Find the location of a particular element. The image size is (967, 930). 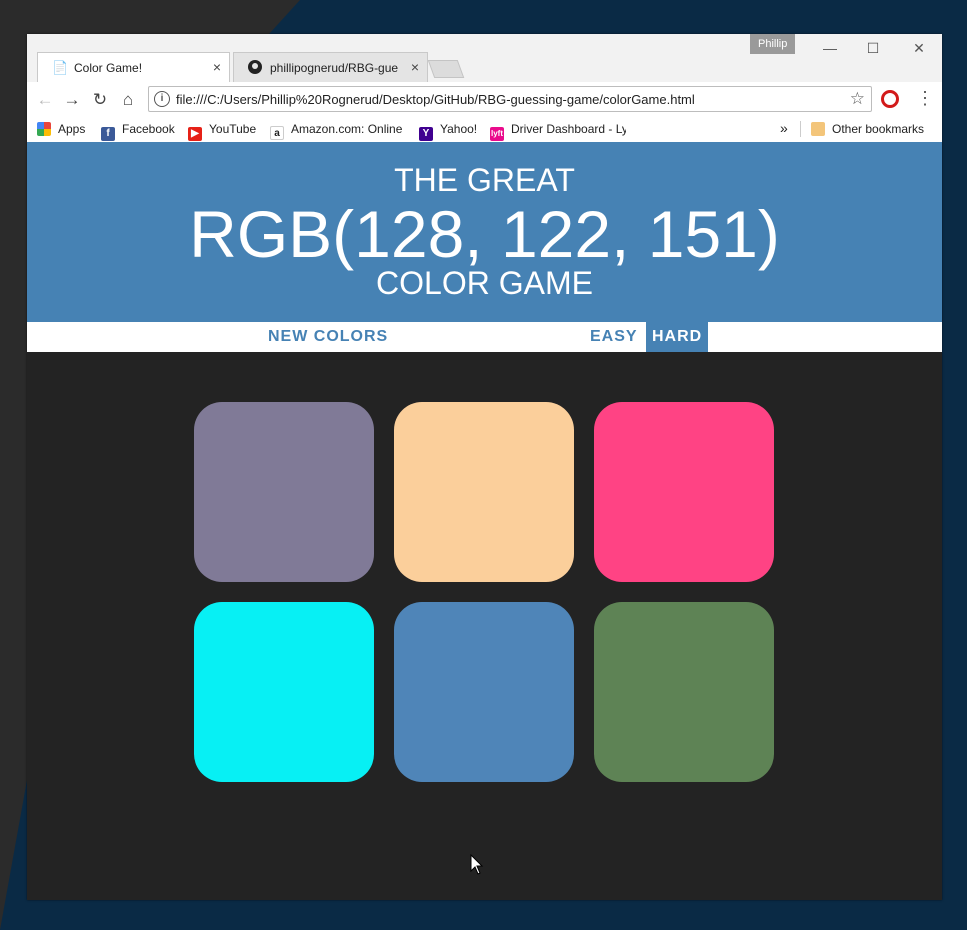

tab-color-game: 📄 Color Game! × is located at coordinates (133, 67).